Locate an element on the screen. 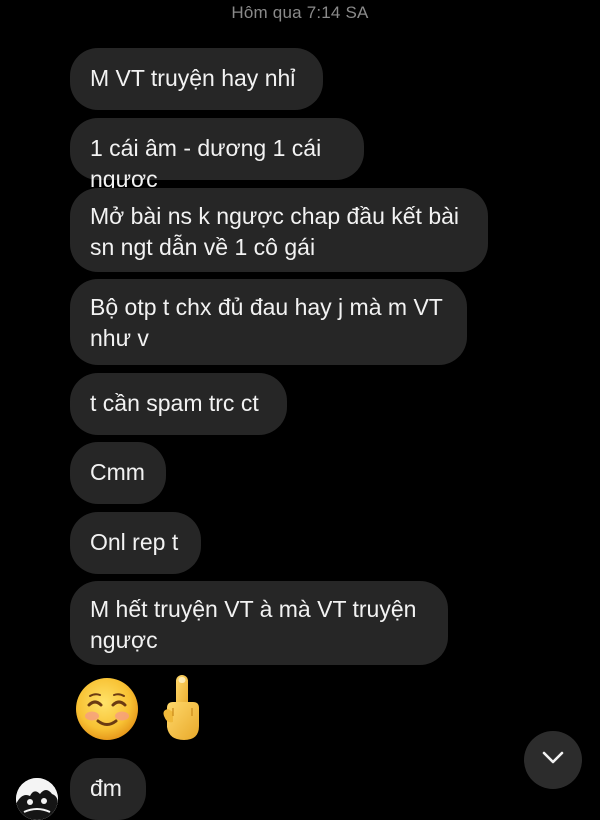 The height and width of the screenshot is (820, 600). message-bubble: M hết truyện VT à mà VT truyện ngược is located at coordinates (259, 623).